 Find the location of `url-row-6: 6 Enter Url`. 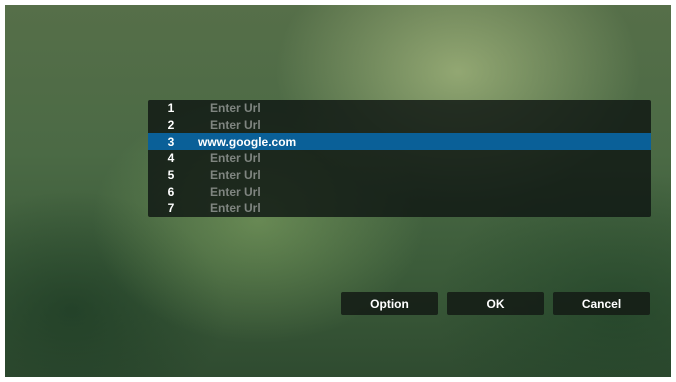

url-row-6: 6 Enter Url is located at coordinates (399, 191).